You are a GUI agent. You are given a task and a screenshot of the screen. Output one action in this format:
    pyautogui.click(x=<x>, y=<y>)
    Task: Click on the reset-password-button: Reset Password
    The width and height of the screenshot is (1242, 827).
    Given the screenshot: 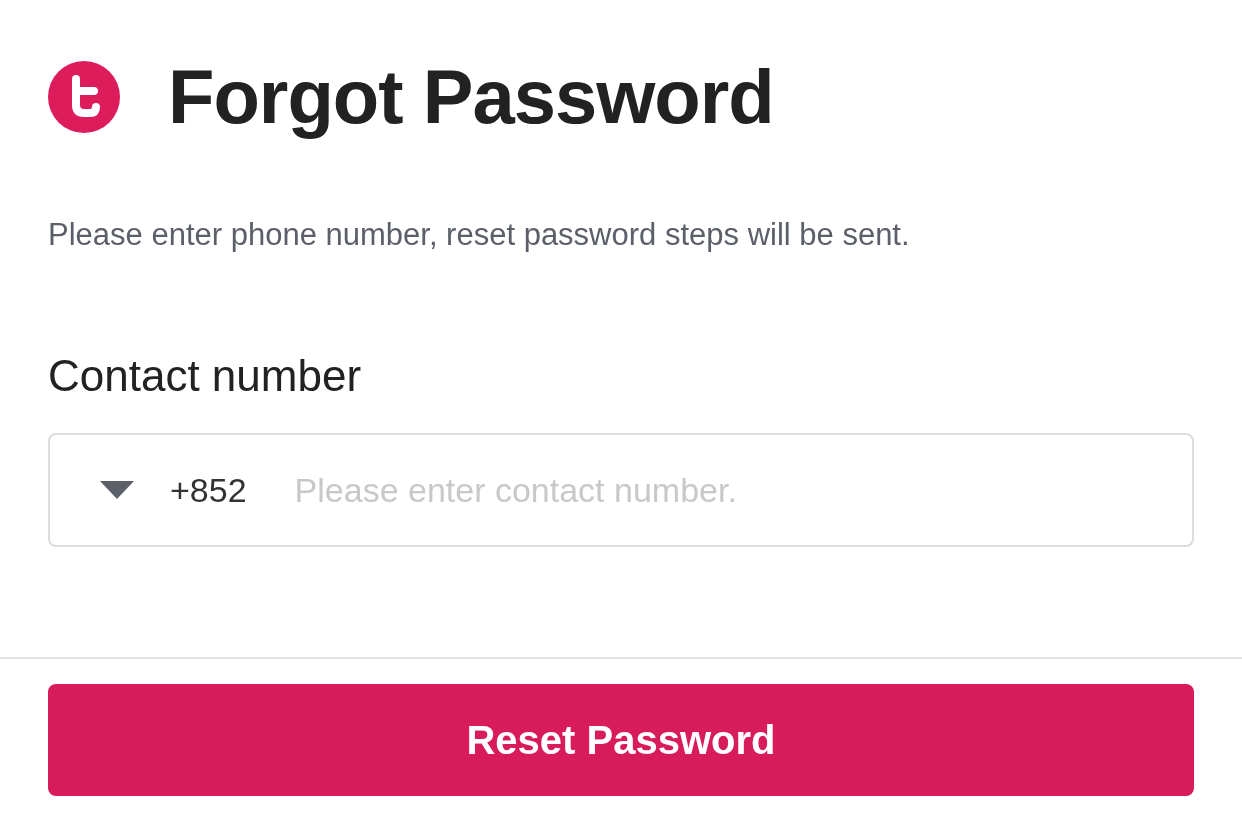 What is the action you would take?
    pyautogui.click(x=621, y=740)
    